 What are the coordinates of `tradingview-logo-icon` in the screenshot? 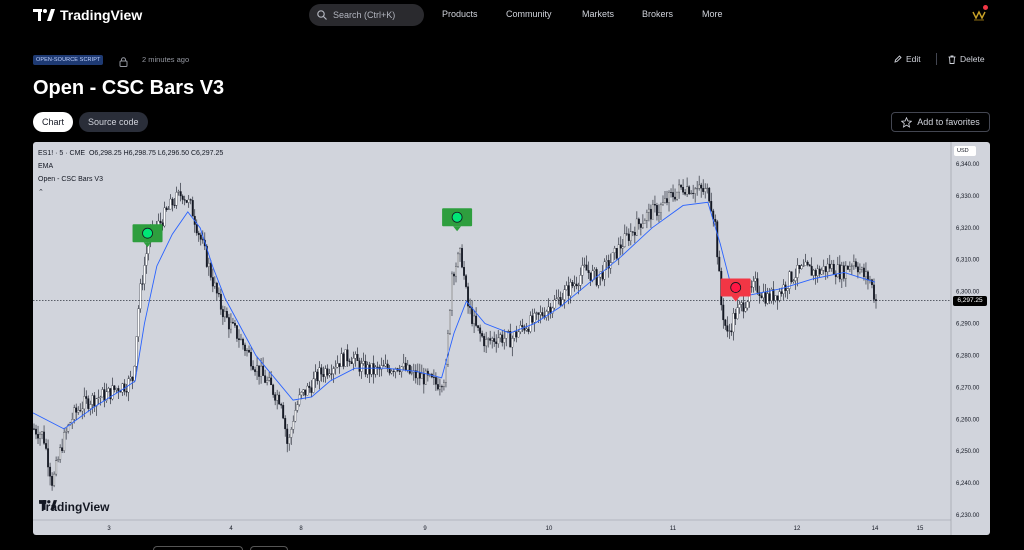 It's located at (48, 505).